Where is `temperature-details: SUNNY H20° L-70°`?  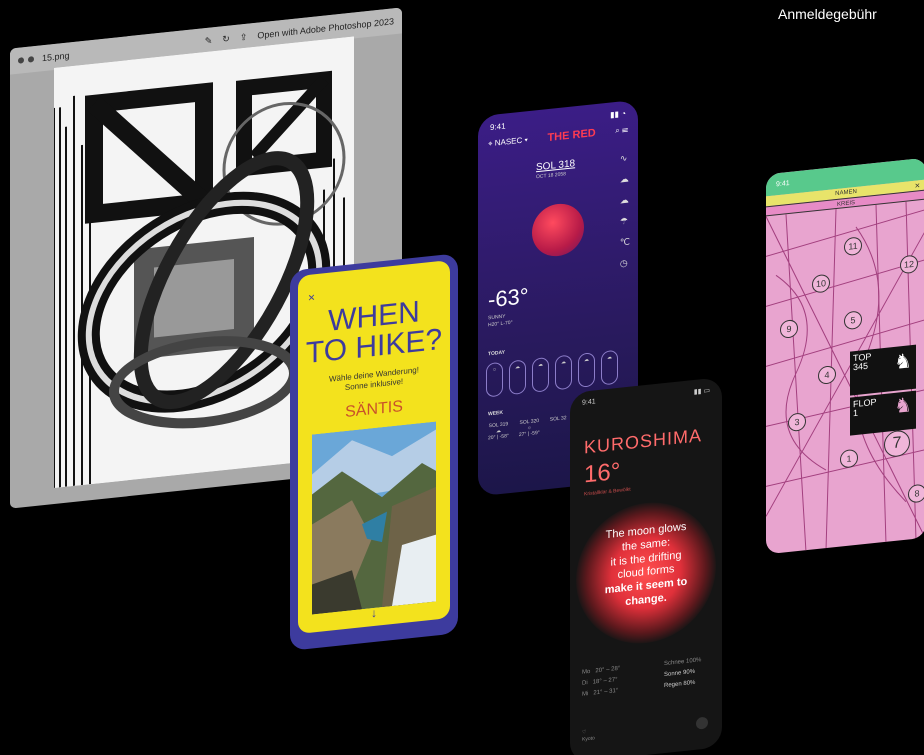
temperature-details: SUNNY H20° L-70° is located at coordinates (500, 321).